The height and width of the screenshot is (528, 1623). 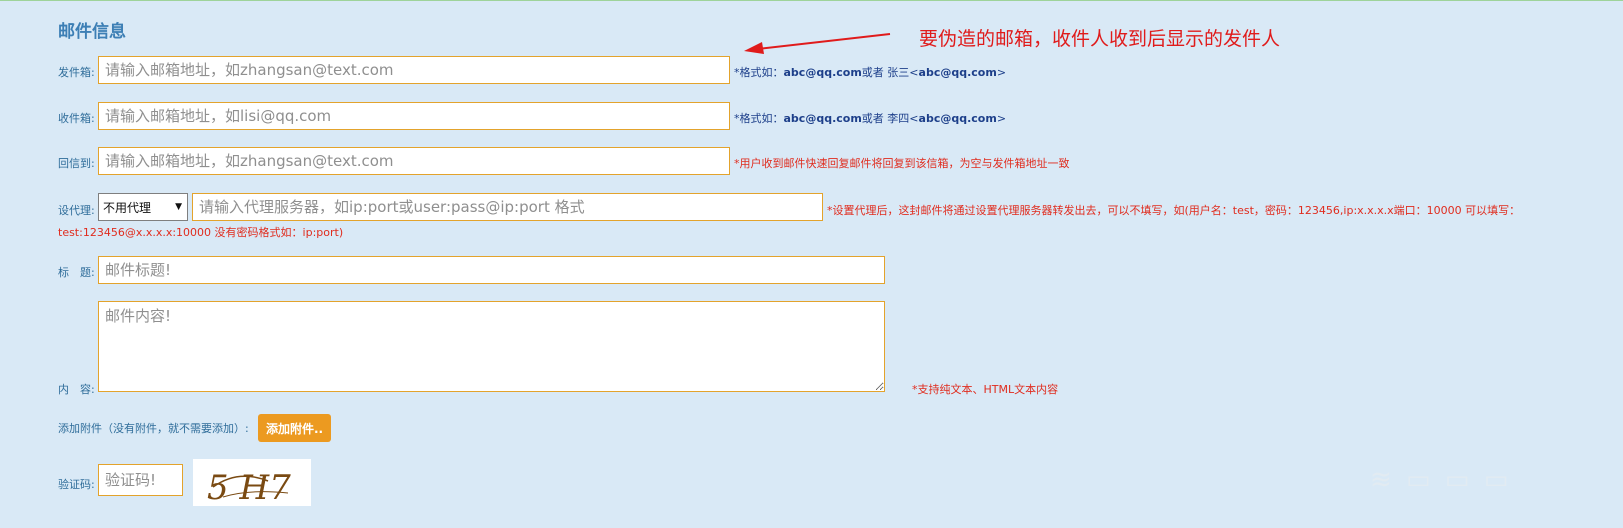 What do you see at coordinates (817, 43) in the screenshot?
I see `annotation-arrow` at bounding box center [817, 43].